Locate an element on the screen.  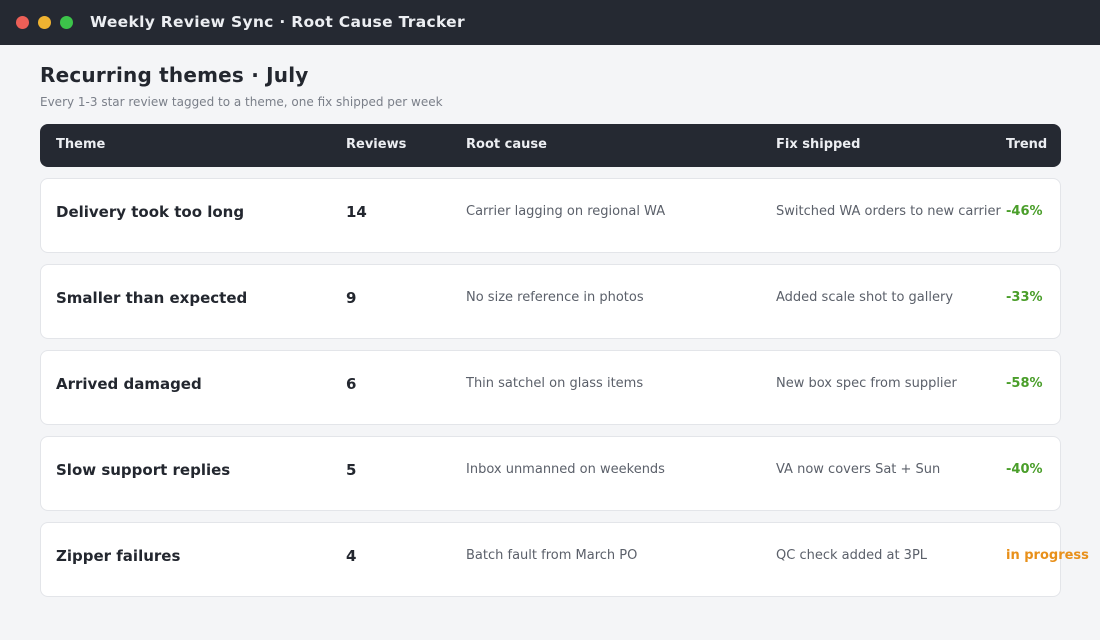
theme-cell: Slow support replies is located at coordinates (143, 470).